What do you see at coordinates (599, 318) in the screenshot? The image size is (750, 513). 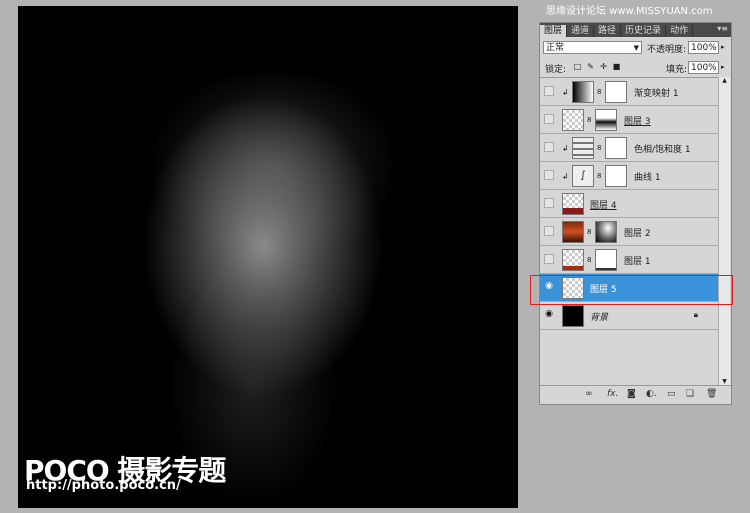 I see `layer-name: 背景` at bounding box center [599, 318].